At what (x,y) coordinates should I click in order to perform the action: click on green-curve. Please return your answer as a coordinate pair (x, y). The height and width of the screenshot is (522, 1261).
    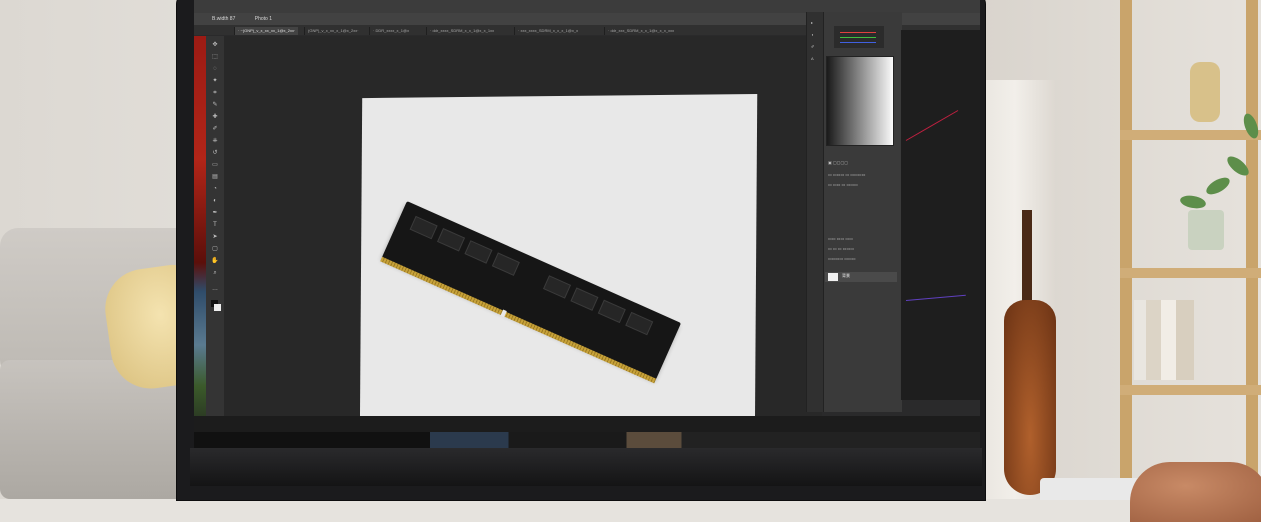
    Looking at the image, I should click on (858, 37).